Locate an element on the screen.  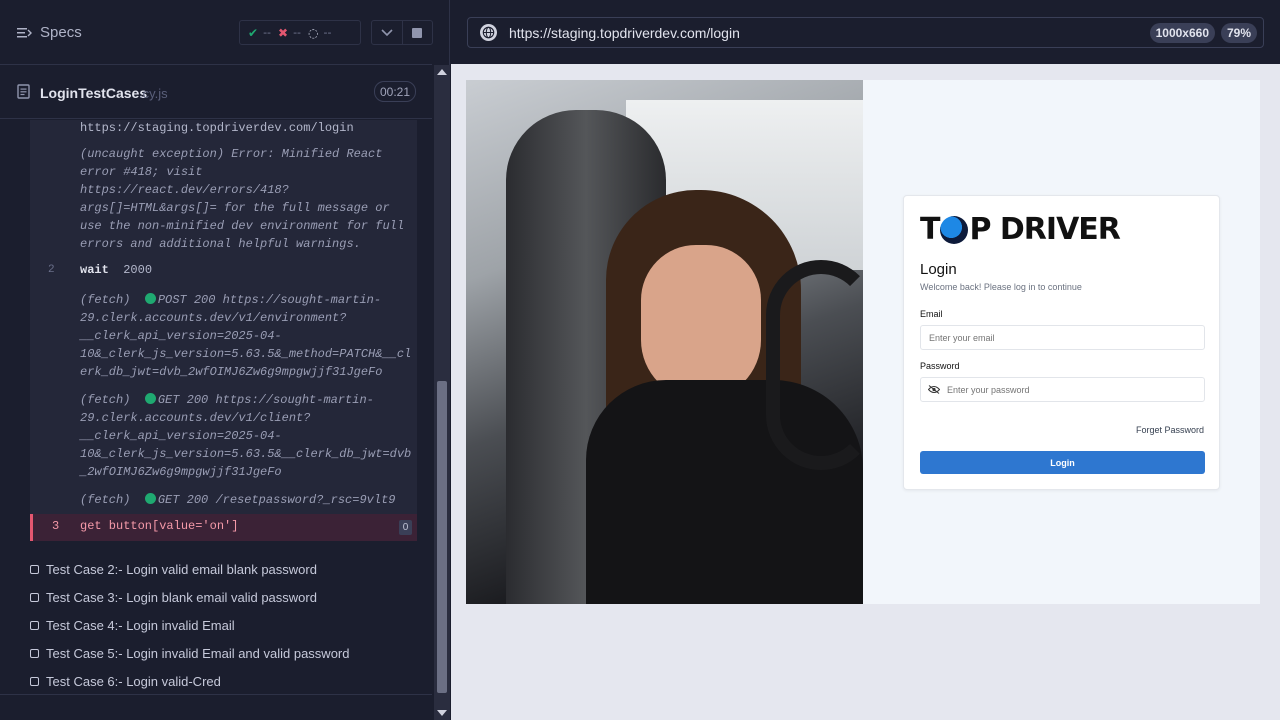
fetch-2-line-1: GET 200 https://sought-martin- is located at coordinates (265, 400).